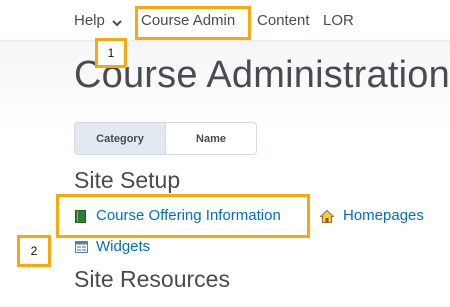 Image resolution: width=450 pixels, height=307 pixels. What do you see at coordinates (123, 246) in the screenshot?
I see `tool-link-widgets: Widgets` at bounding box center [123, 246].